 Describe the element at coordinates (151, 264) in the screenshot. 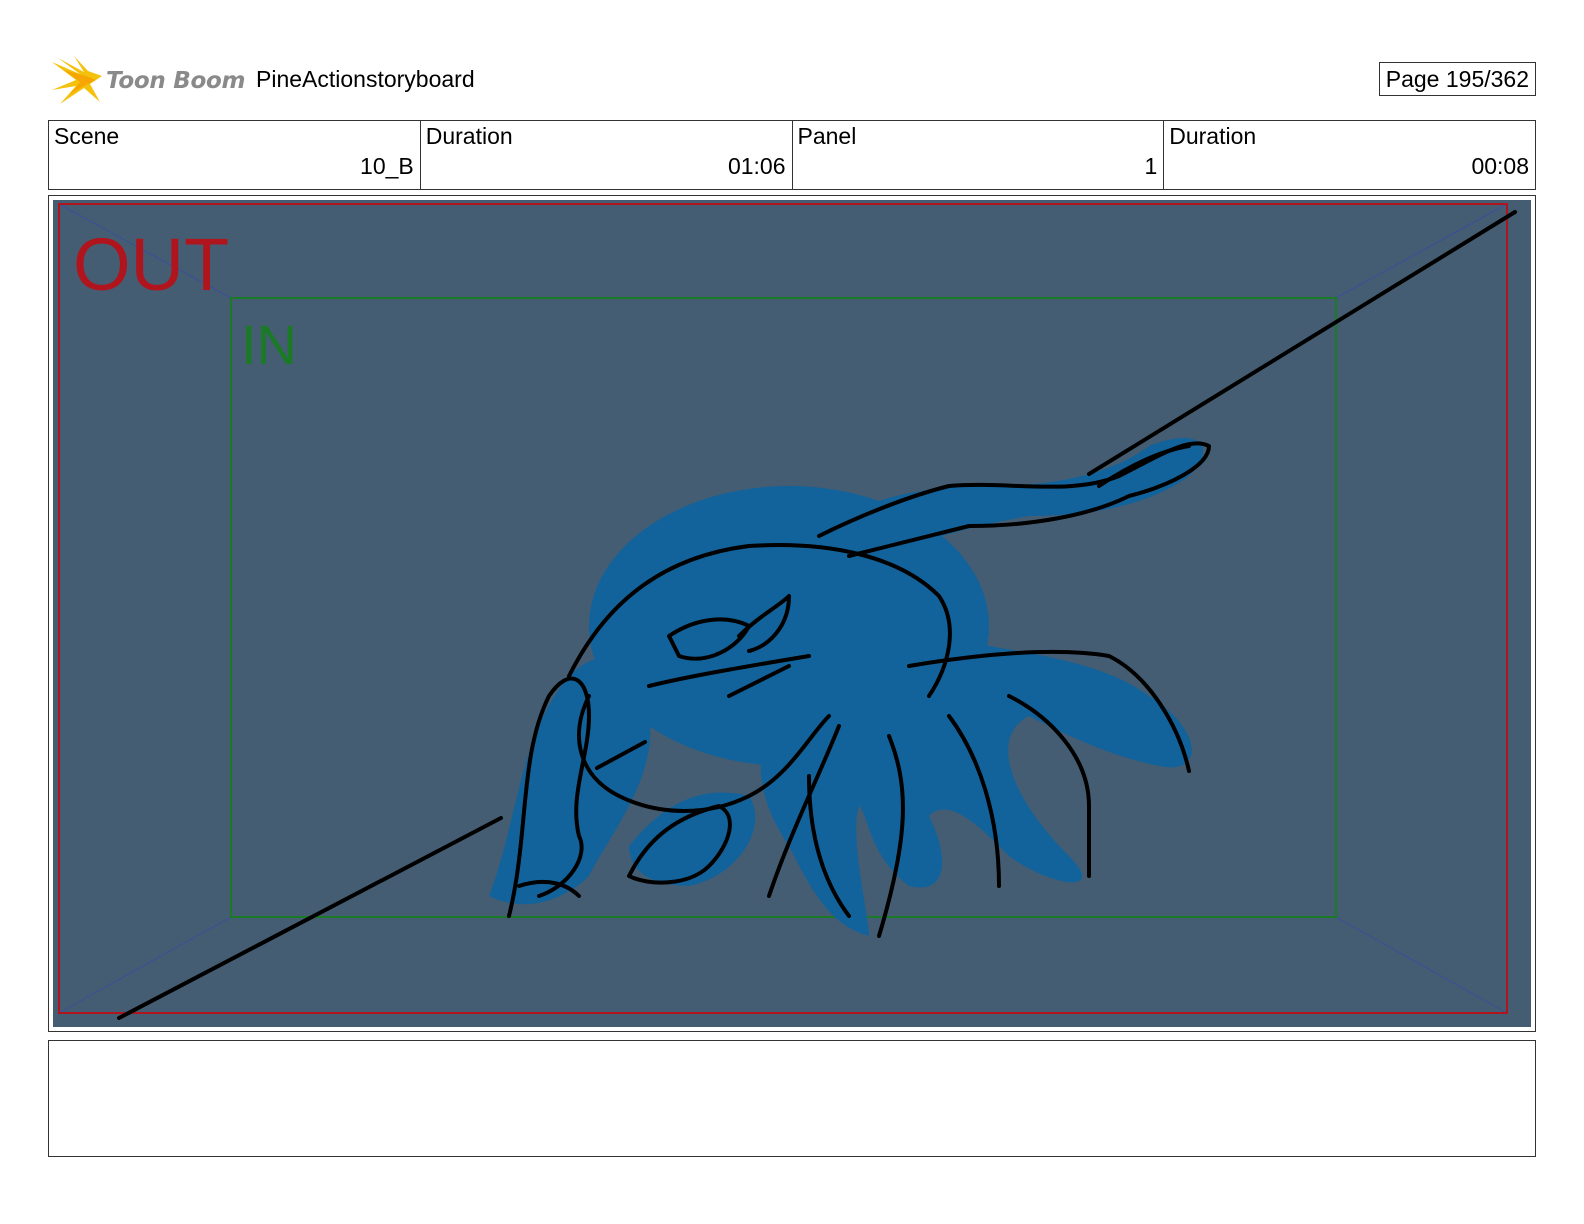

I see `out-label: OUT` at that location.